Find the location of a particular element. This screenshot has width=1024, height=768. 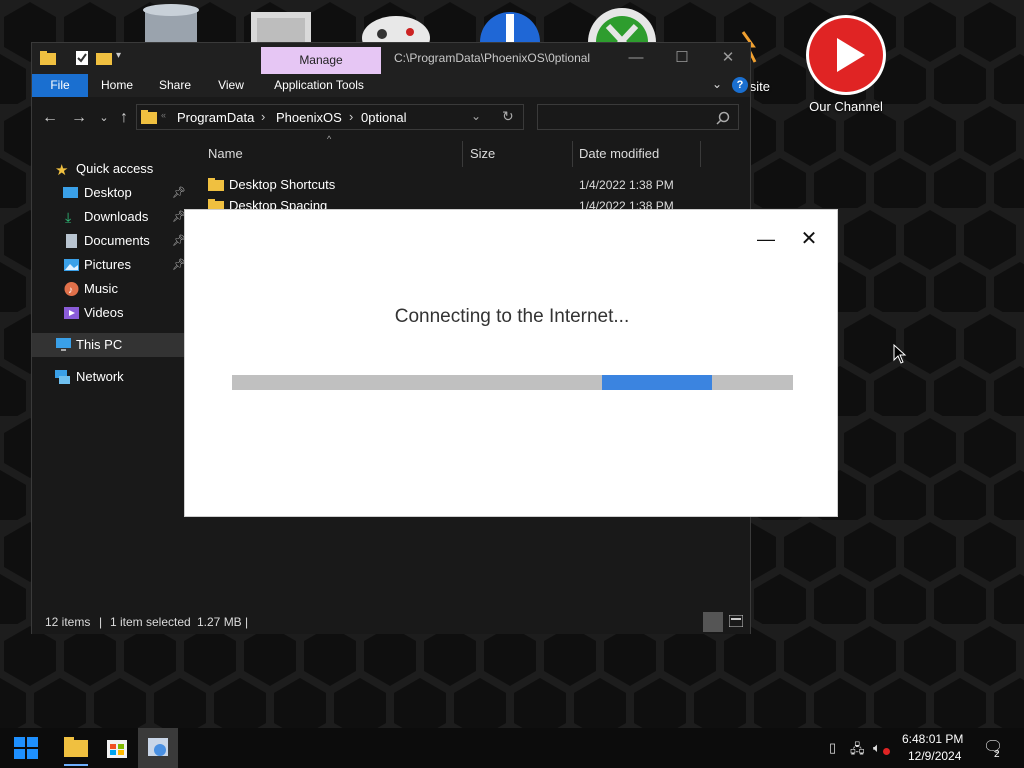

our-channel-shortcut: Our Channel is located at coordinates (846, 63).